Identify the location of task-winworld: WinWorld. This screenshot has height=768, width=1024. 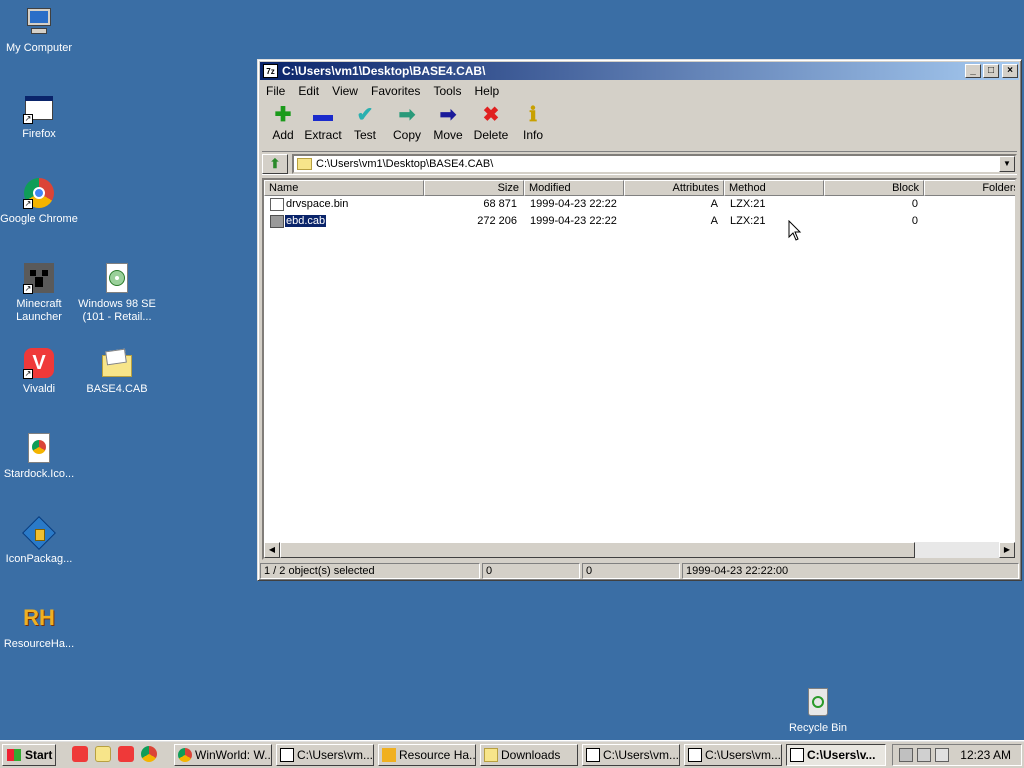
(223, 755).